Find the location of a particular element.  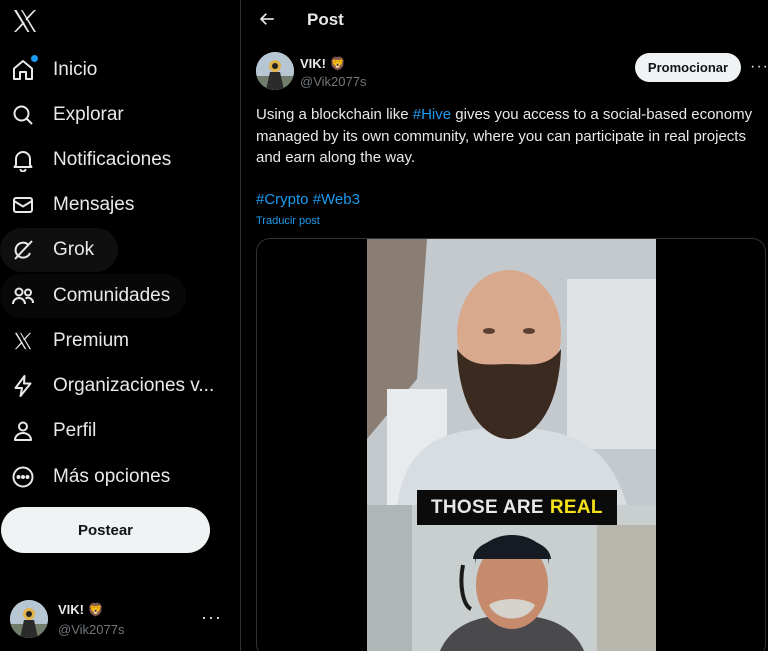

account-handle: @Vik2077s is located at coordinates (91, 629).